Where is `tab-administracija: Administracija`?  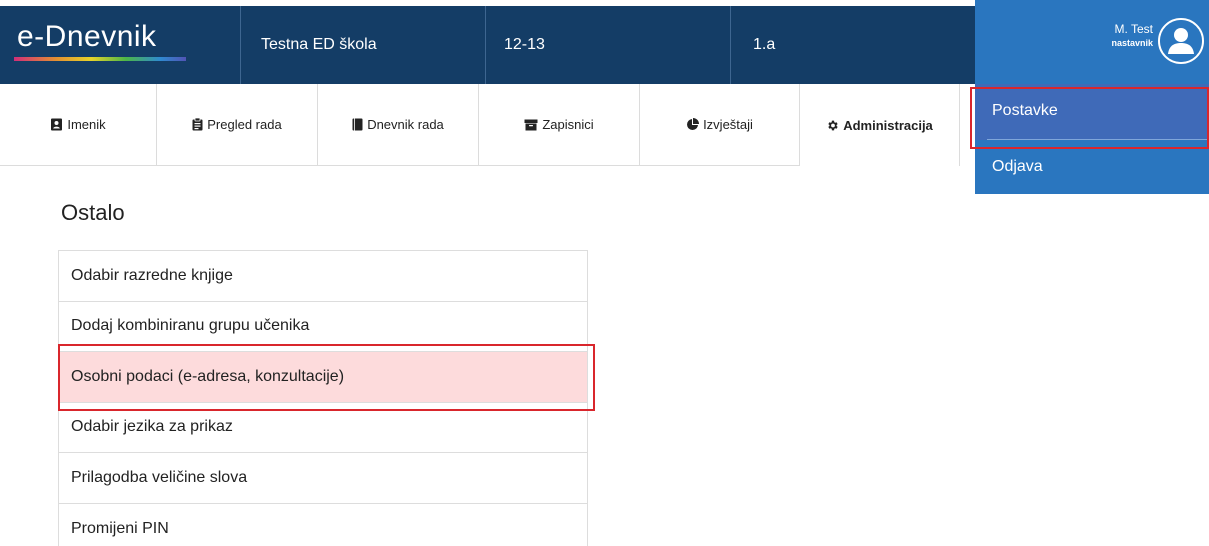 tab-administracija: Administracija is located at coordinates (880, 125).